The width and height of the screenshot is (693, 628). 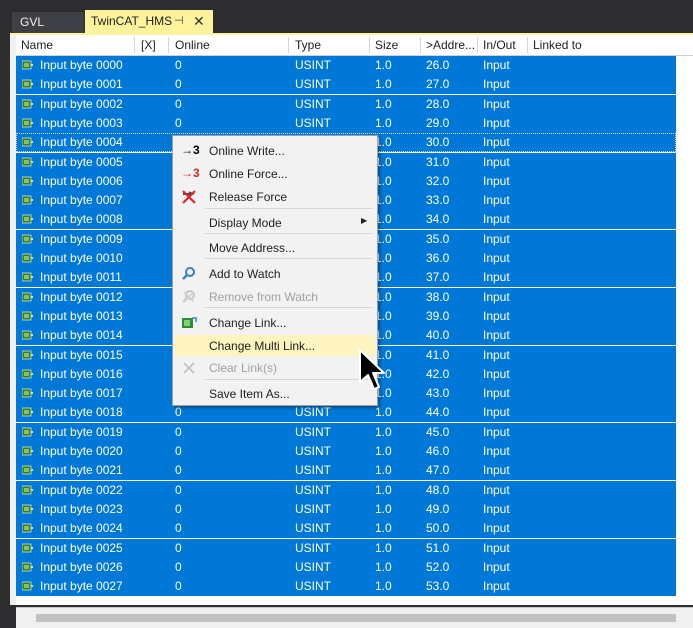 I want to click on row-address: 52.0, so click(x=438, y=566).